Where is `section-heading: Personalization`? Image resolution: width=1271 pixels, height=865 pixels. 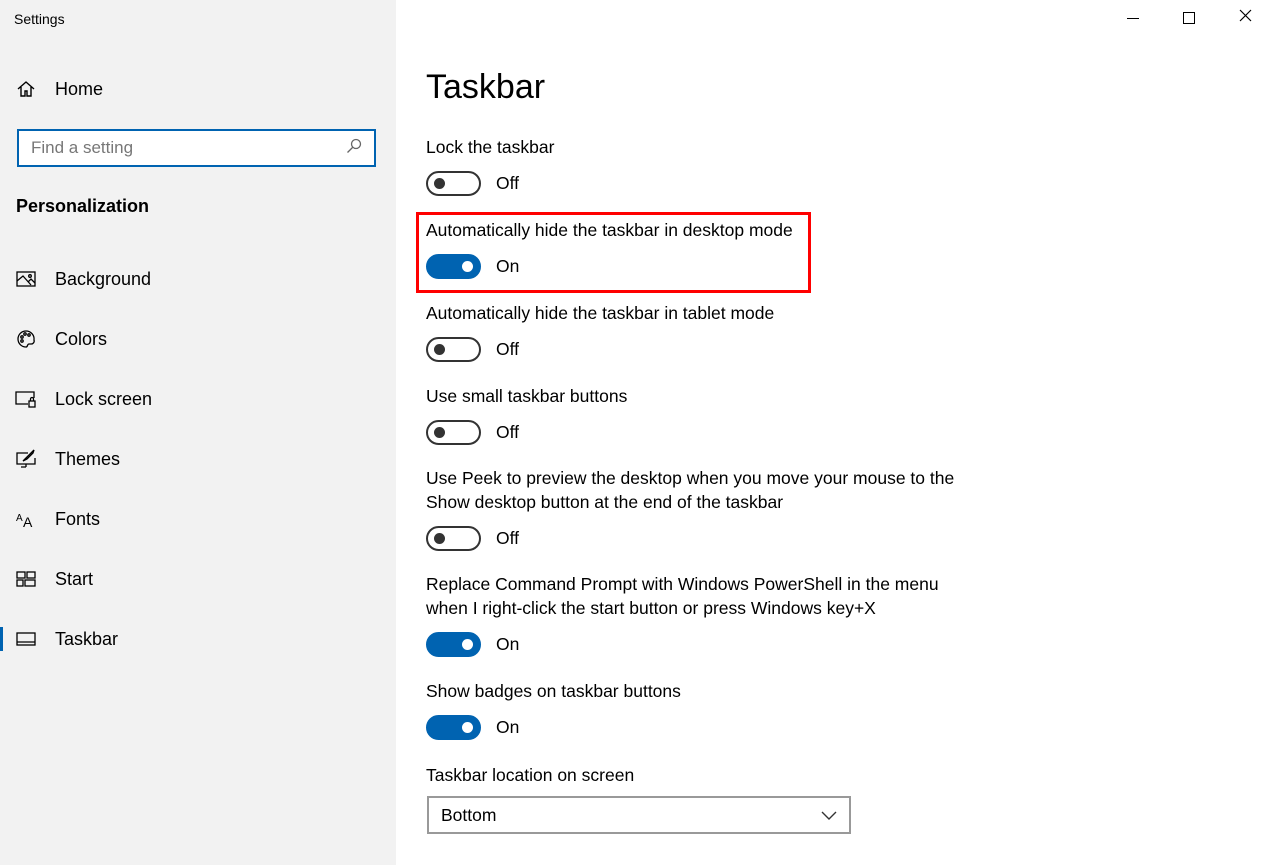 section-heading: Personalization is located at coordinates (83, 206).